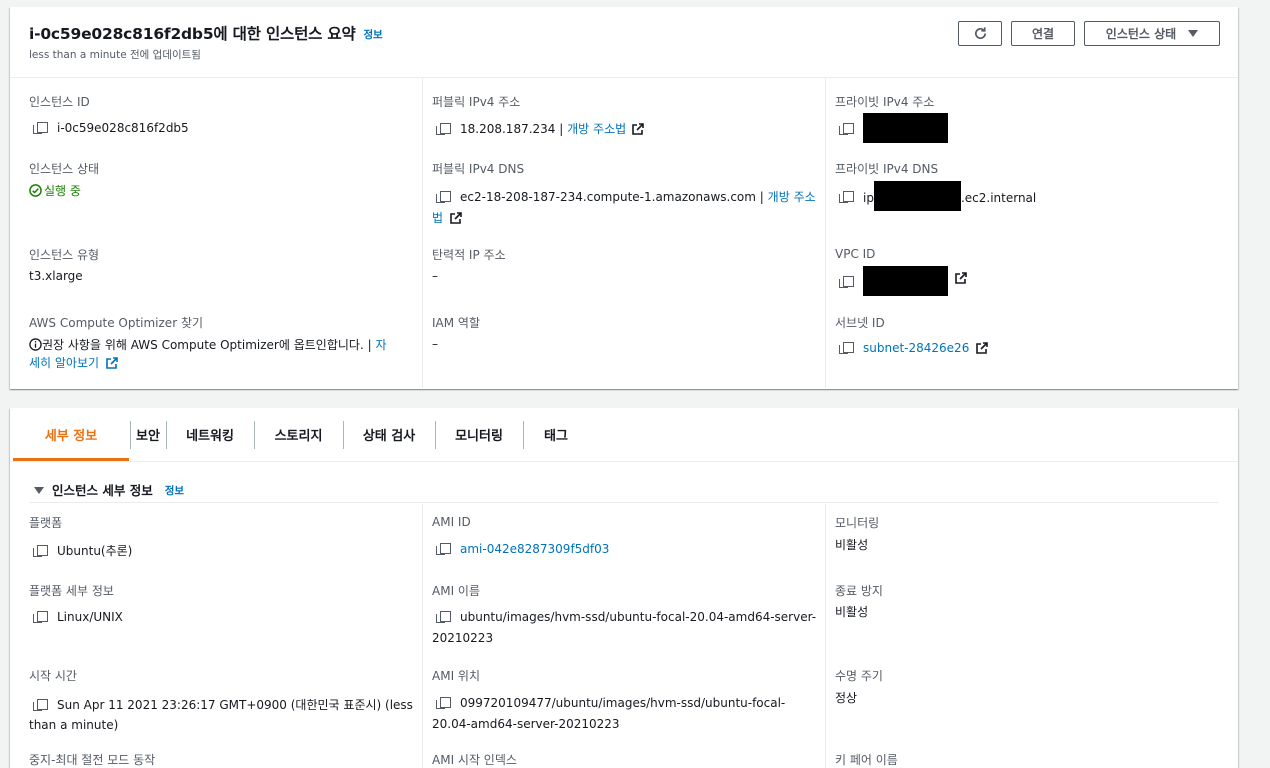 This screenshot has width=1270, height=768. I want to click on ami-location-label: AMI 위치, so click(456, 676).